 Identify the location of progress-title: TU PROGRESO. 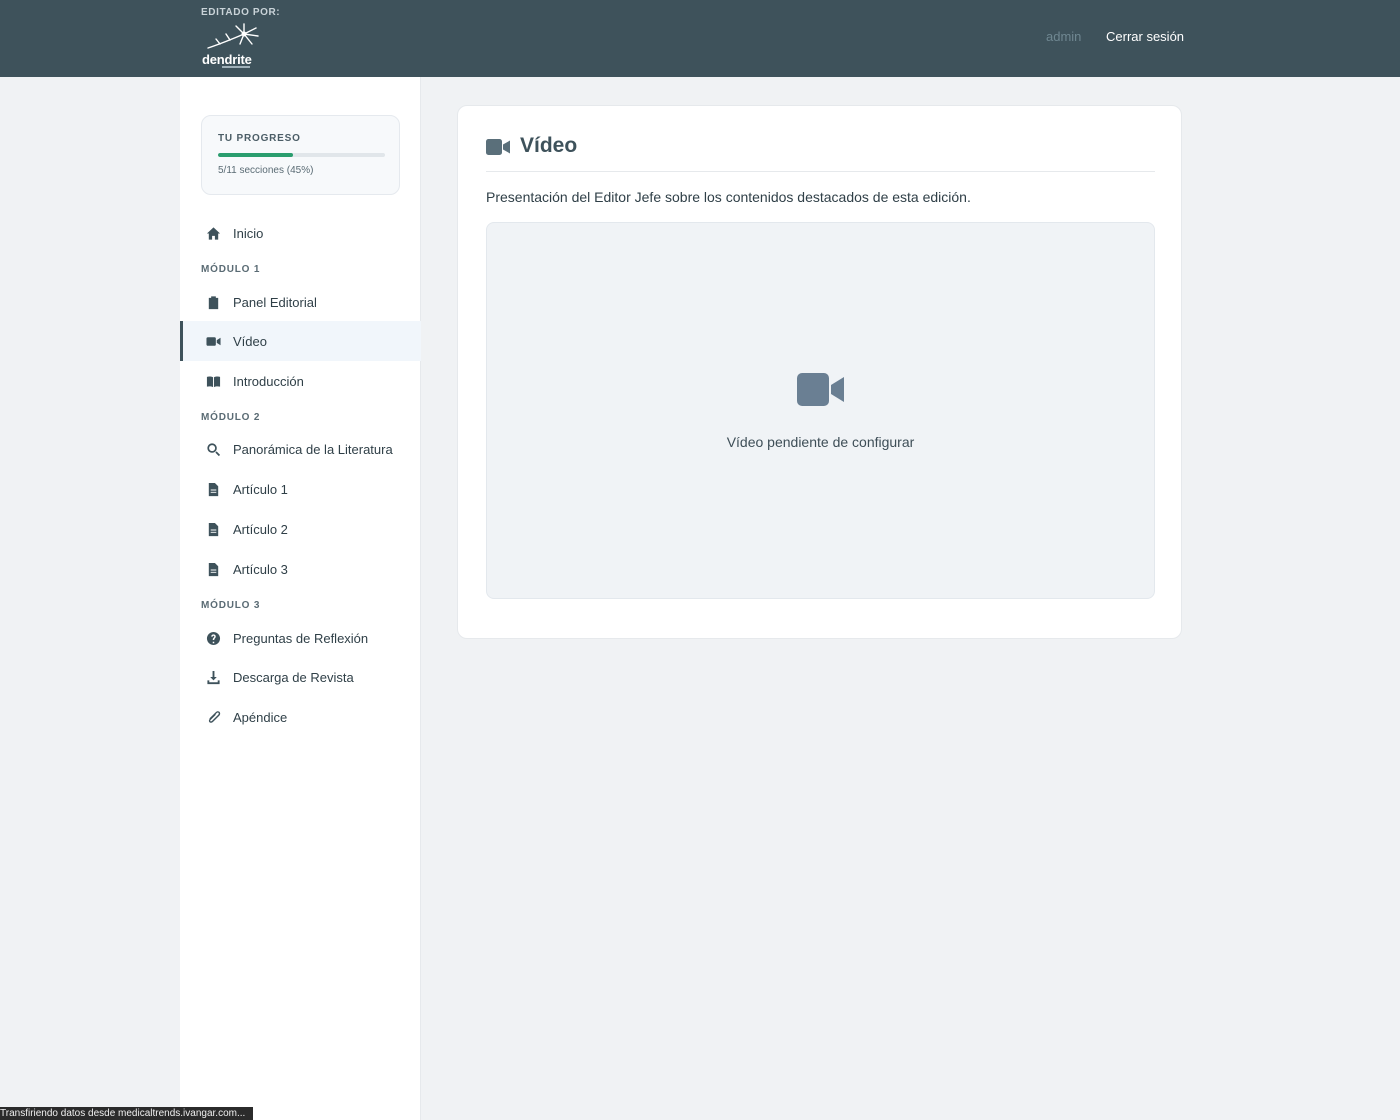
(259, 138).